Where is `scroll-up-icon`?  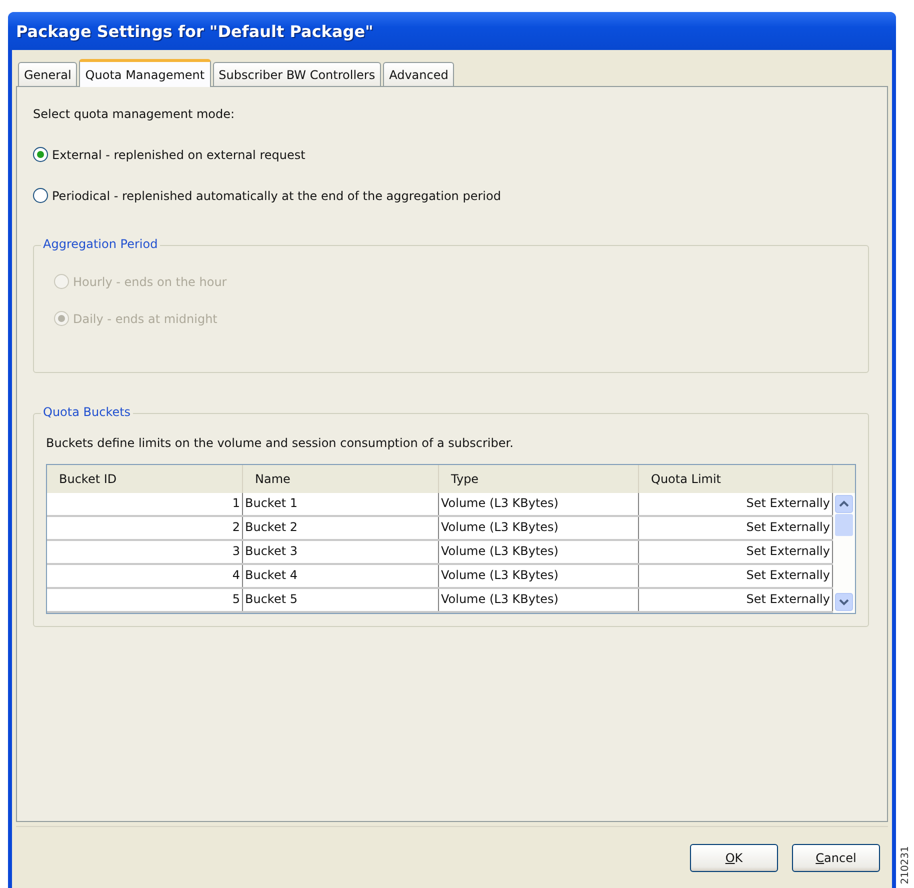
scroll-up-icon is located at coordinates (844, 504).